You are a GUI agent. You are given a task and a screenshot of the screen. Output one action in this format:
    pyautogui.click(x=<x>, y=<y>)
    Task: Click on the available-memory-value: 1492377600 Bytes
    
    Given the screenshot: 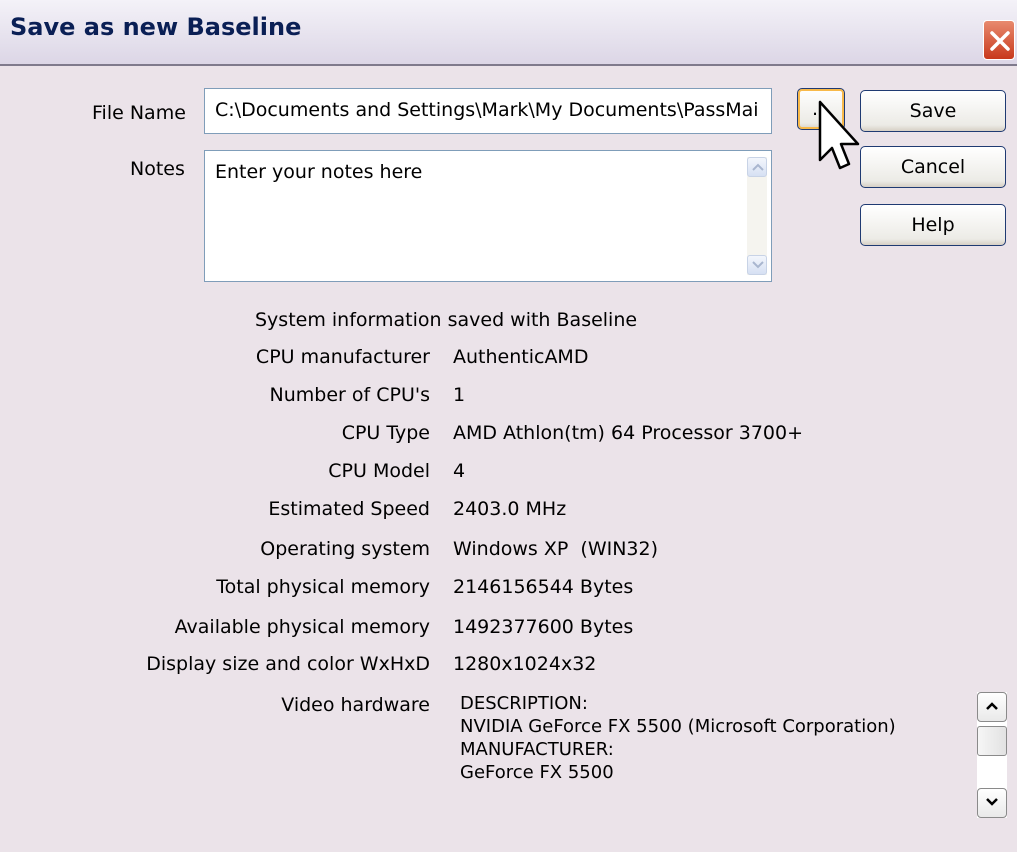 What is the action you would take?
    pyautogui.click(x=543, y=627)
    